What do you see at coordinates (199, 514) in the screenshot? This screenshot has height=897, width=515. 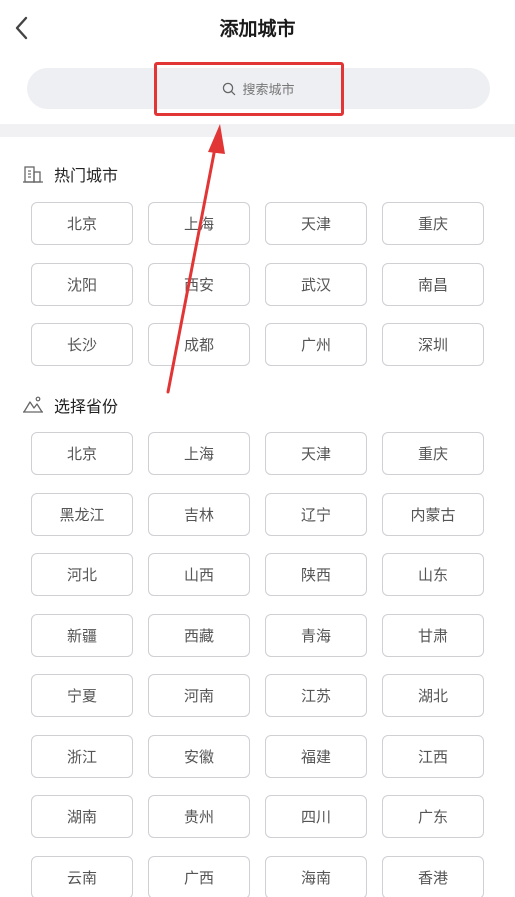 I see `province-chip: 吉林` at bounding box center [199, 514].